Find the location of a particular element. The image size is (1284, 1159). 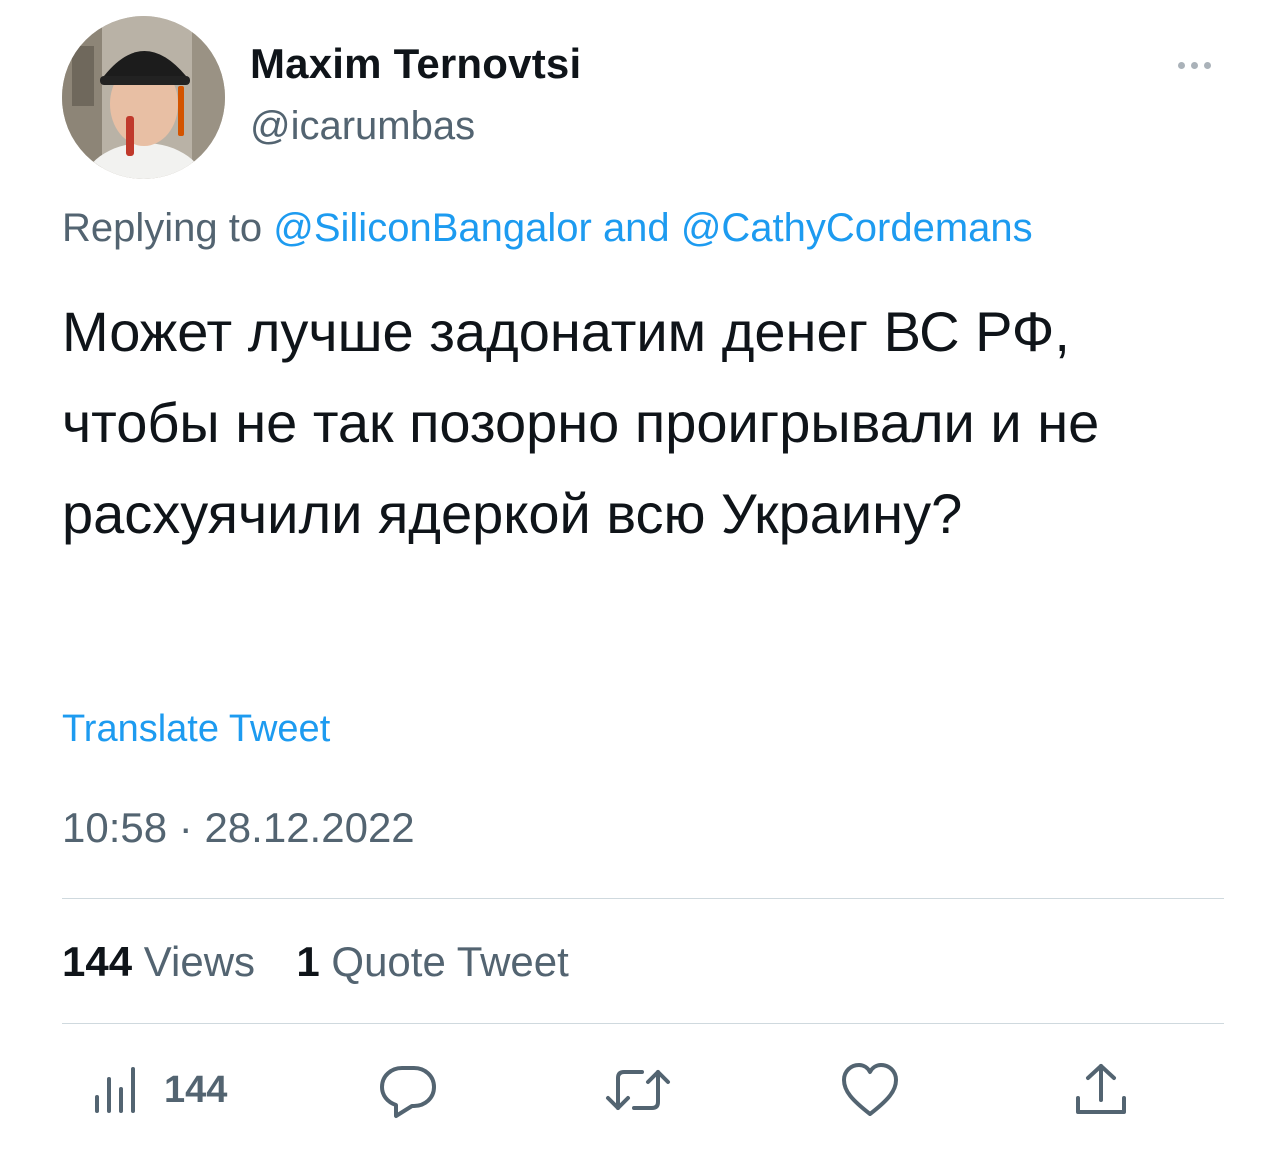

quotes-count: 1 is located at coordinates (308, 961).